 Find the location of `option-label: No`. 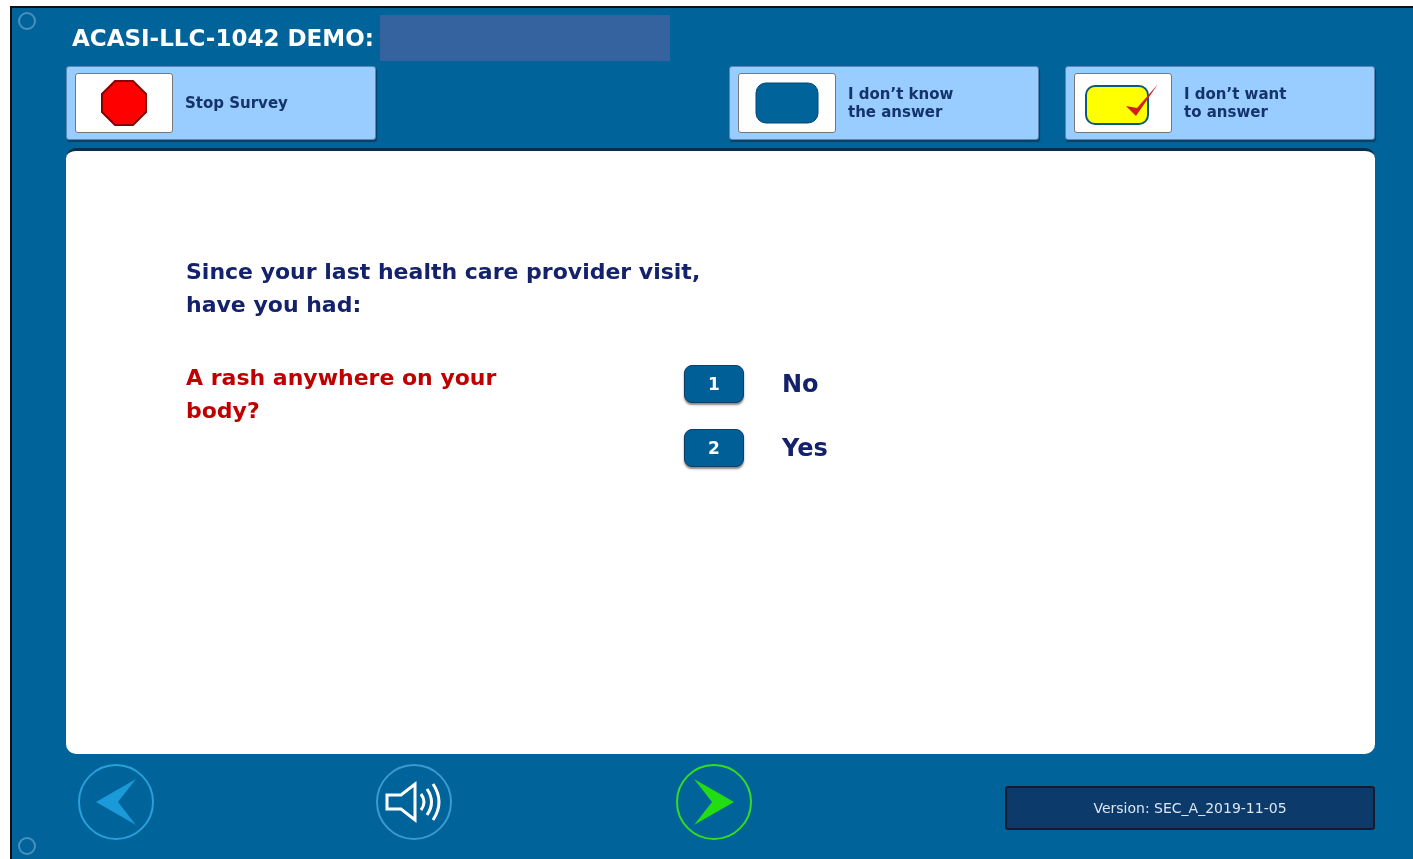

option-label: No is located at coordinates (800, 384).